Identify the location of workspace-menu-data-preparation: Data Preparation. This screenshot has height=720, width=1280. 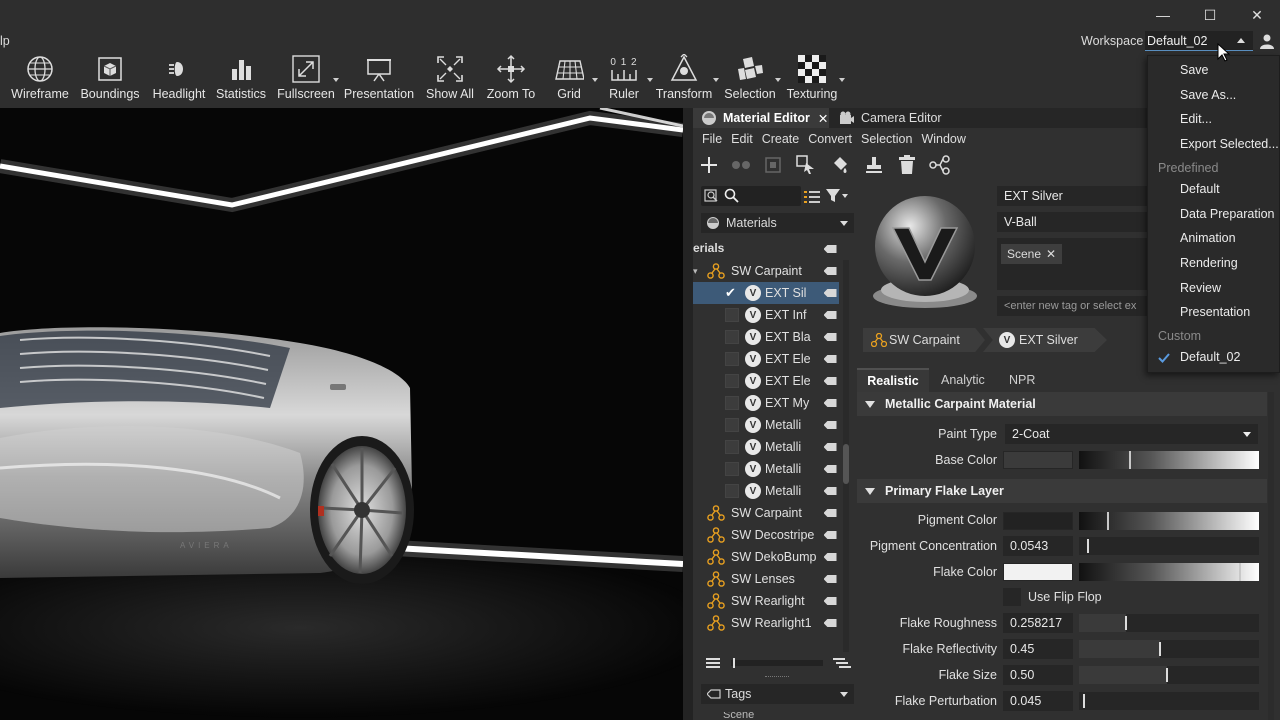
(1227, 214).